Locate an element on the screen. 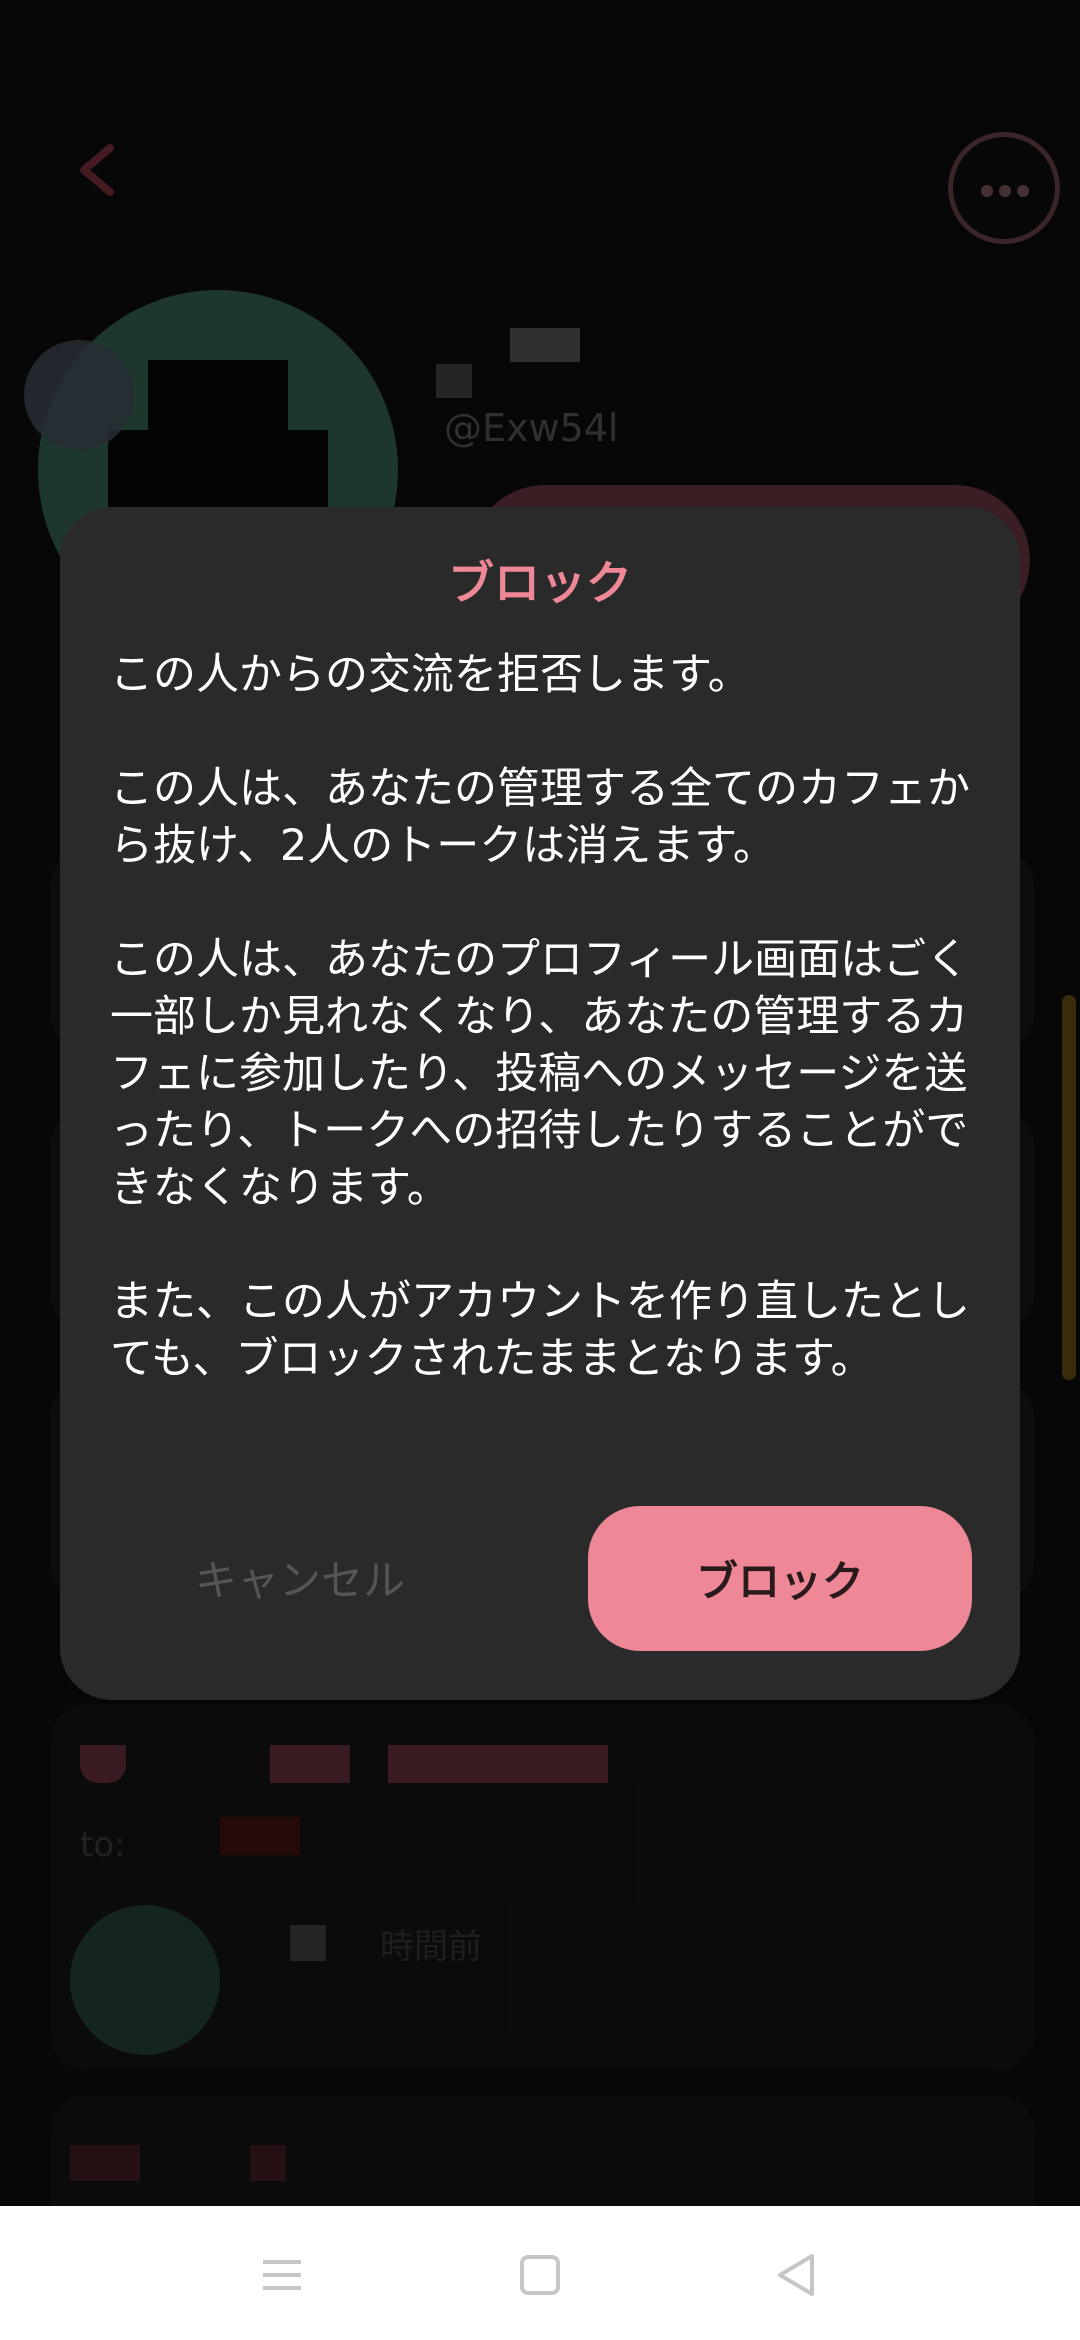 This screenshot has width=1080, height=2340. home-square-icon is located at coordinates (540, 2275).